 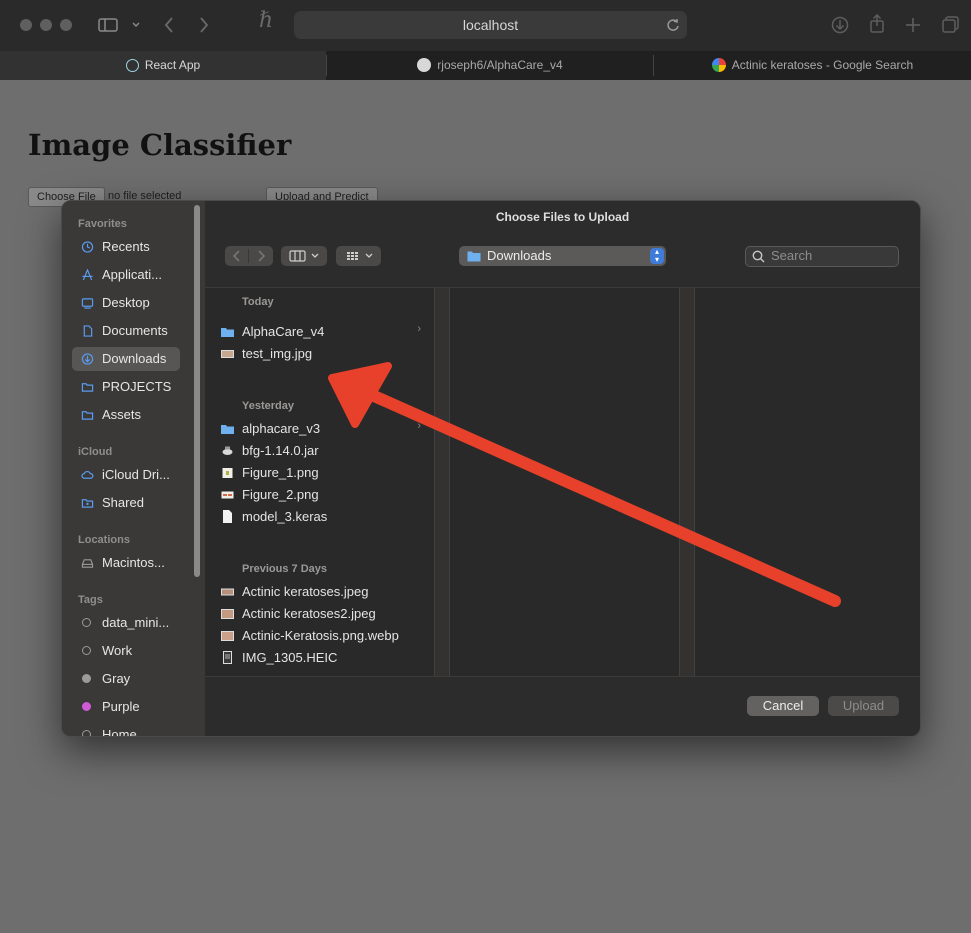 I want to click on address-bar: localhost, so click(x=490, y=25).